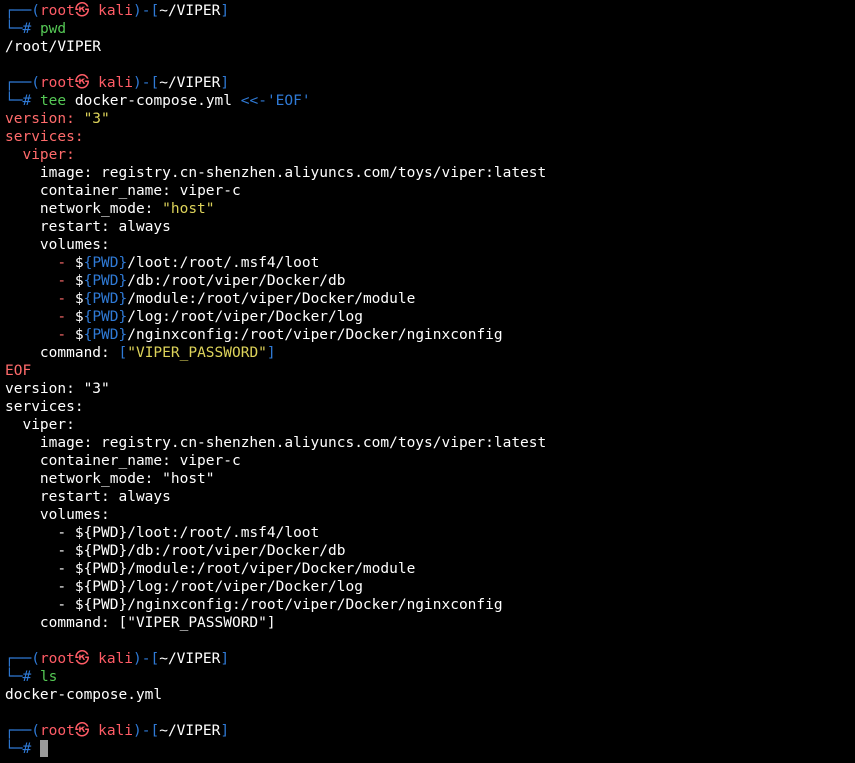 The image size is (855, 763). I want to click on heredoc-line: volumes:, so click(57, 245).